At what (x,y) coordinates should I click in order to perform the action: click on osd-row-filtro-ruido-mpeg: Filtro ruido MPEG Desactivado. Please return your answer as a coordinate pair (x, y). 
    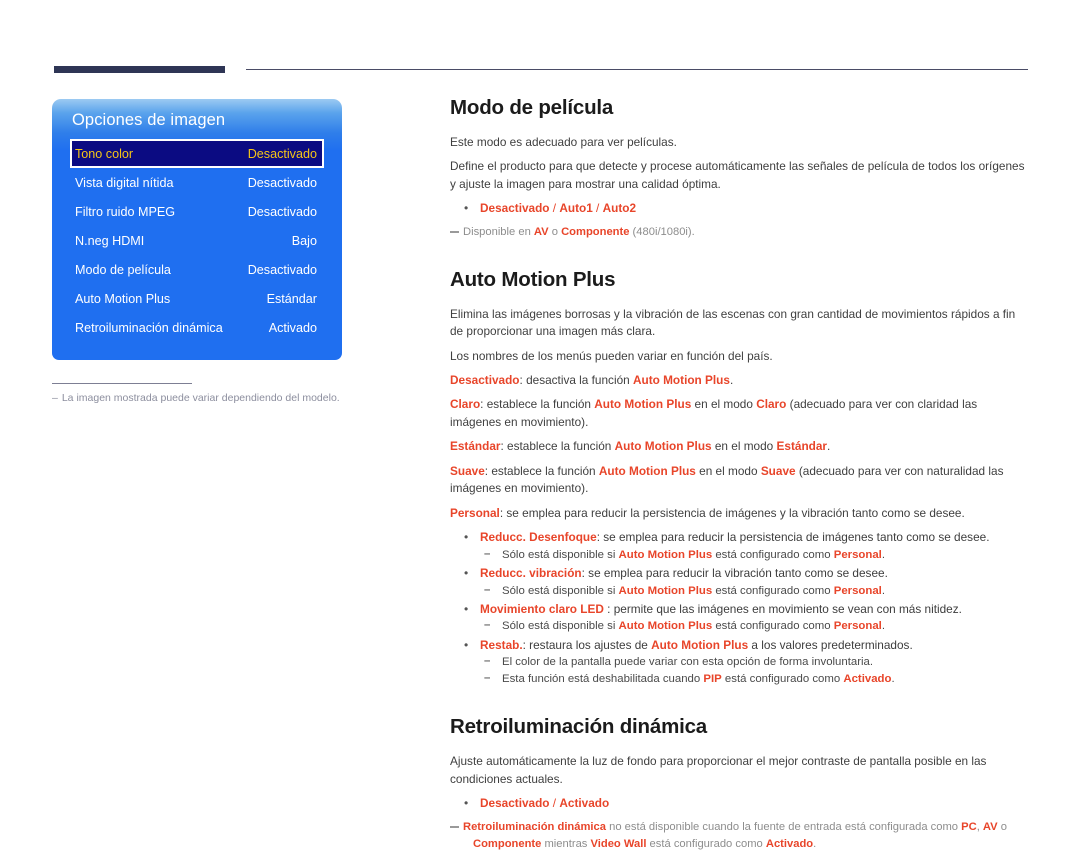
    Looking at the image, I should click on (197, 211).